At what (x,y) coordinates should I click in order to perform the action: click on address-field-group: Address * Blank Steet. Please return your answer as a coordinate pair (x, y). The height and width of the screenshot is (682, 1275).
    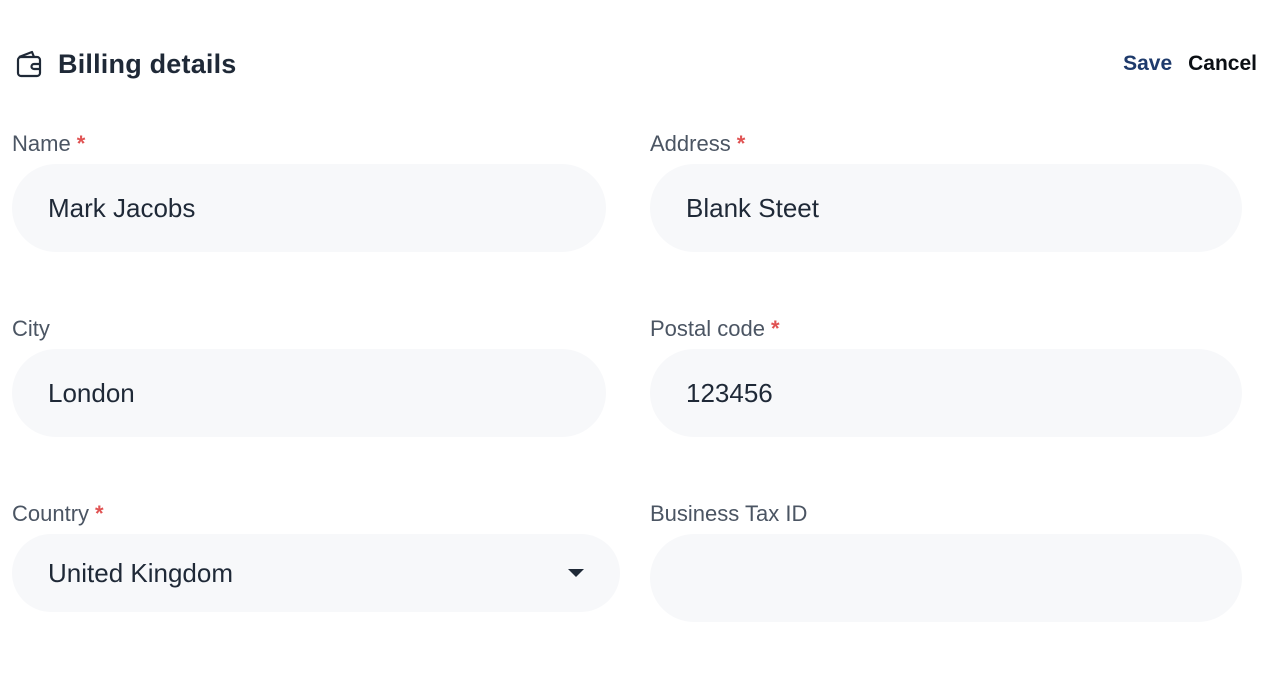
    Looking at the image, I should click on (946, 192).